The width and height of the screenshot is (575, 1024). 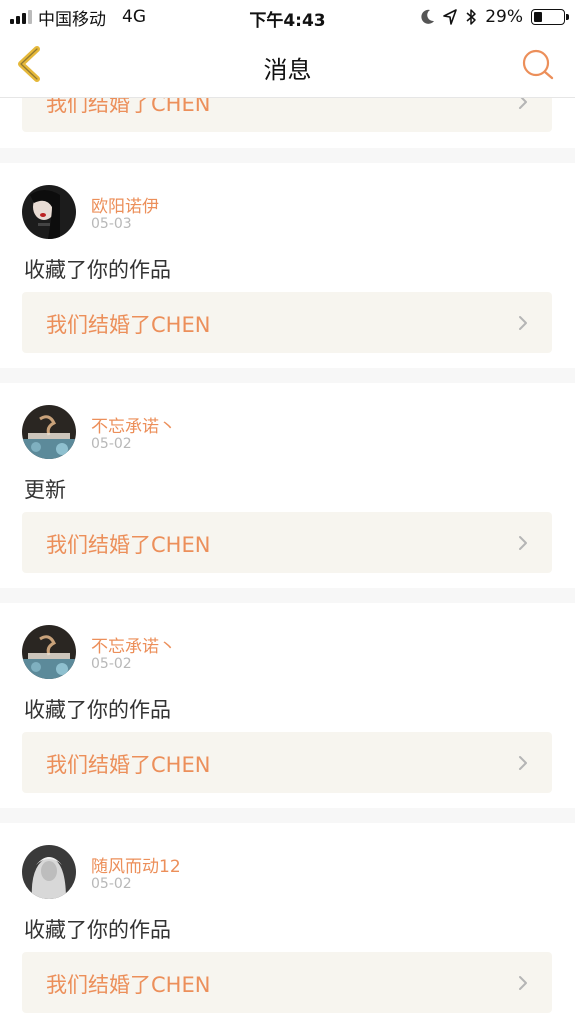 I want to click on search-icon, so click(x=538, y=64).